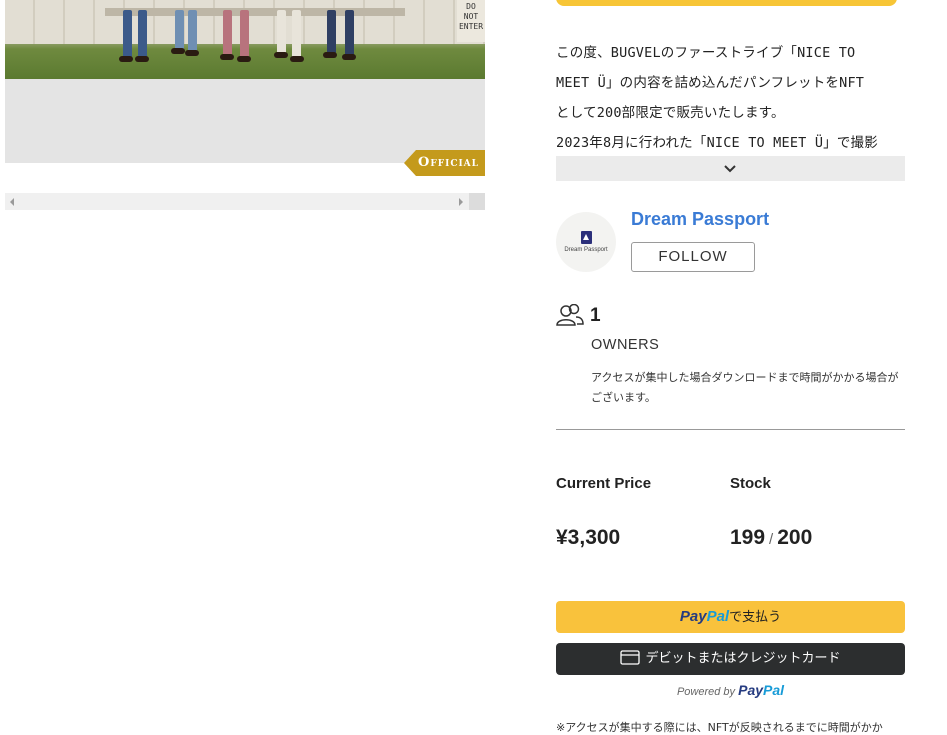 The width and height of the screenshot is (947, 735). I want to click on hero-bench, so click(255, 12).